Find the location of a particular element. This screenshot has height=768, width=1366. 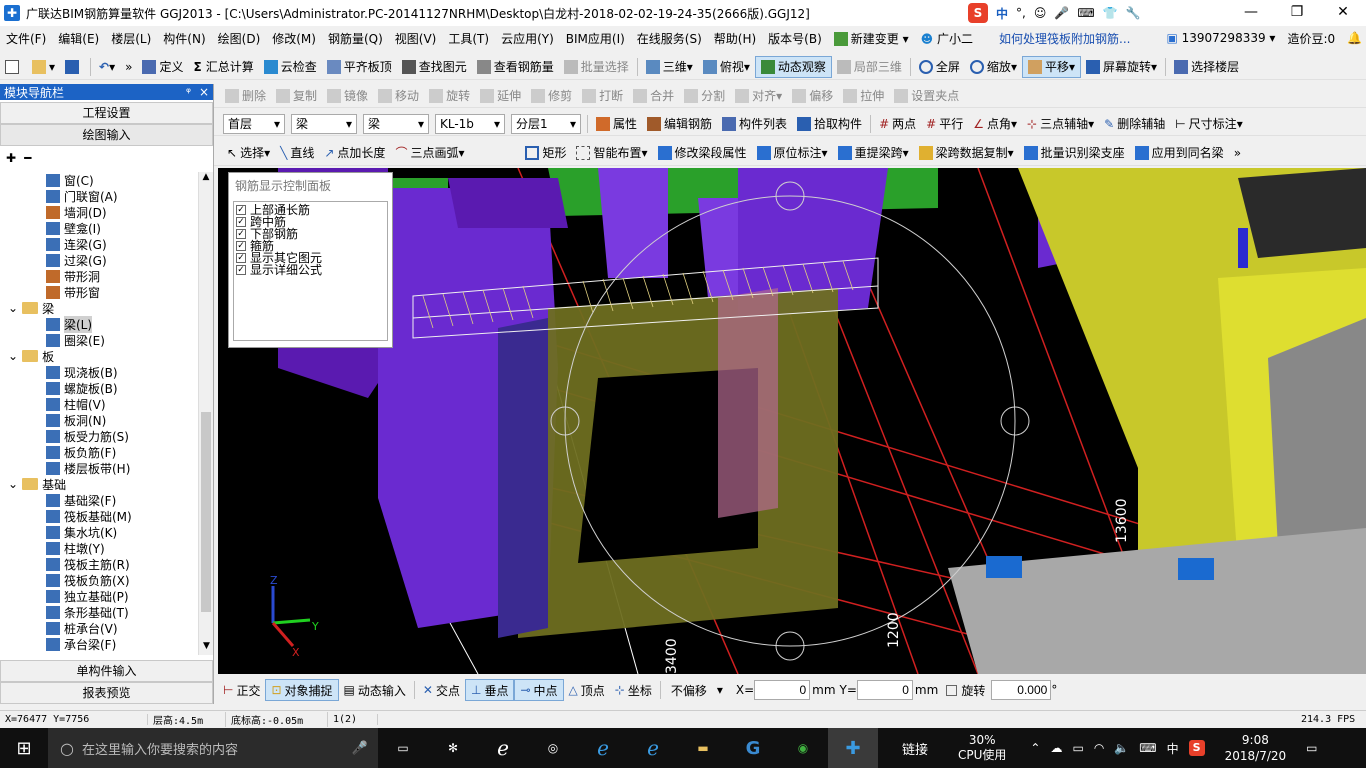

emoji-icon: ☺ is located at coordinates (1040, 13).